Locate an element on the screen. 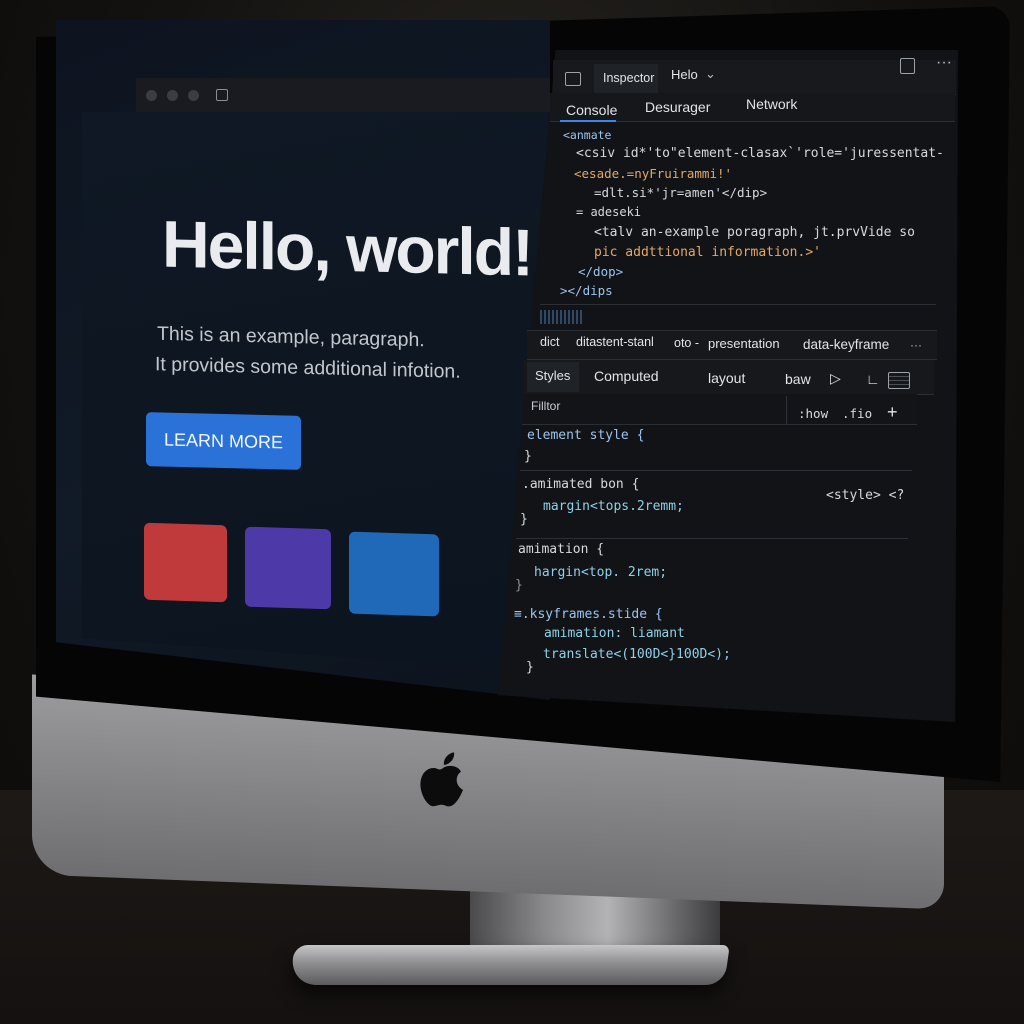 This screenshot has width=1024, height=1024. rule1-declaration: margin<tops.2remm; is located at coordinates (613, 506).